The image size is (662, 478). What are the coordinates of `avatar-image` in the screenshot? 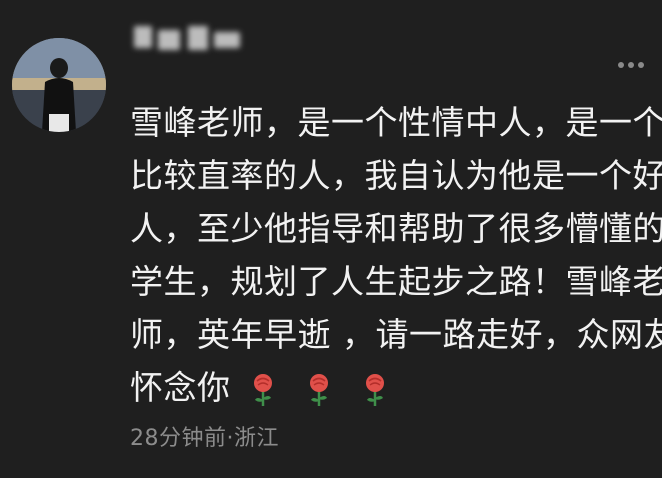 It's located at (59, 85).